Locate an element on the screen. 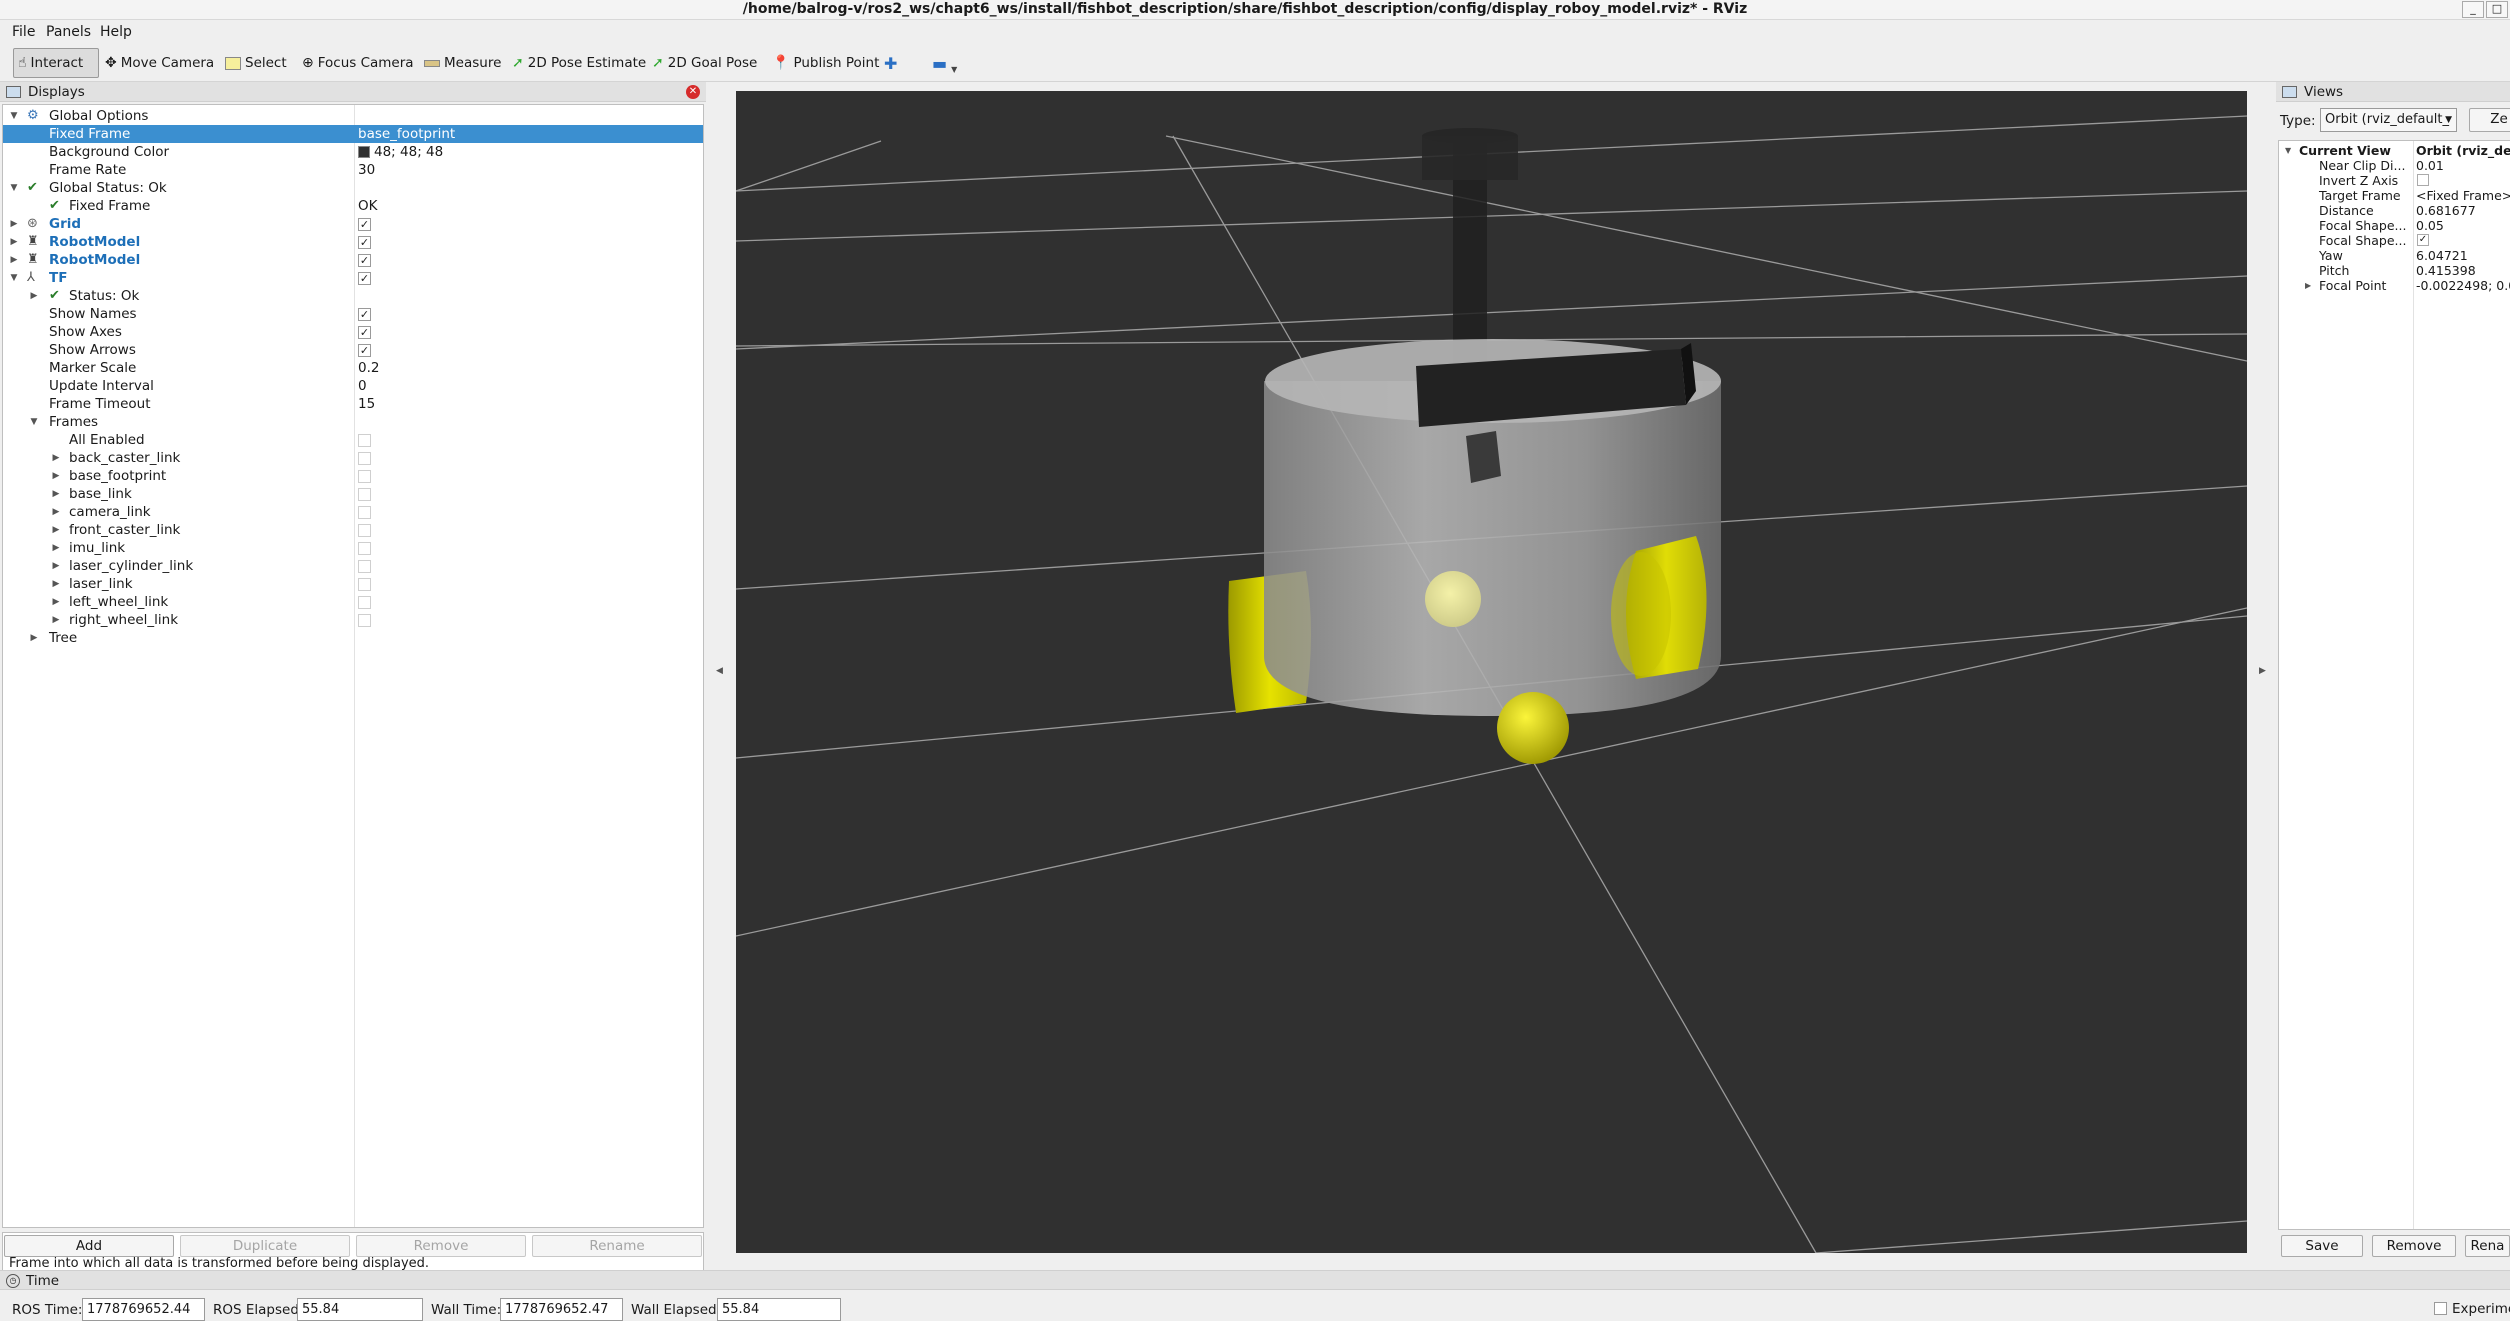 This screenshot has width=2510, height=1321. rename-display-button: Rename is located at coordinates (617, 1246).